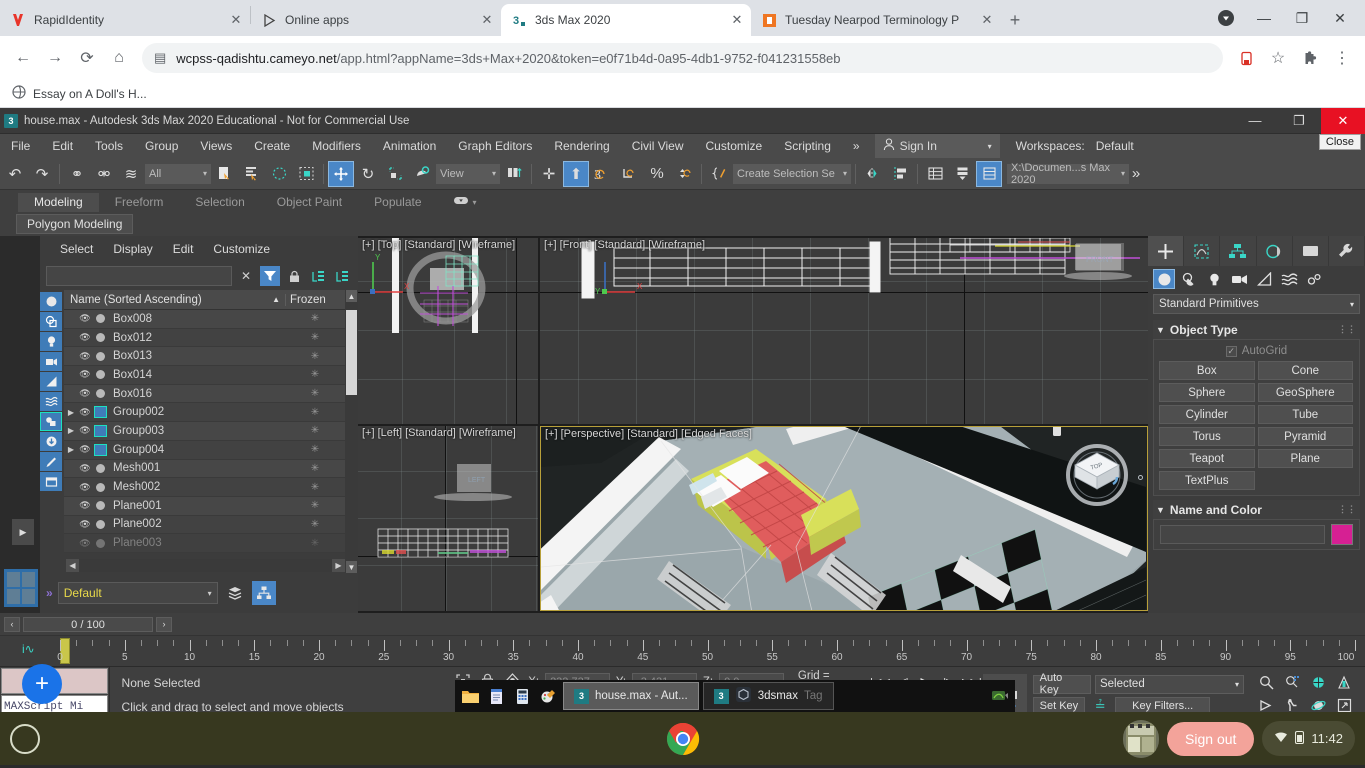 This screenshot has height=768, width=1365. I want to click on vscroll-track, so click(351, 431).